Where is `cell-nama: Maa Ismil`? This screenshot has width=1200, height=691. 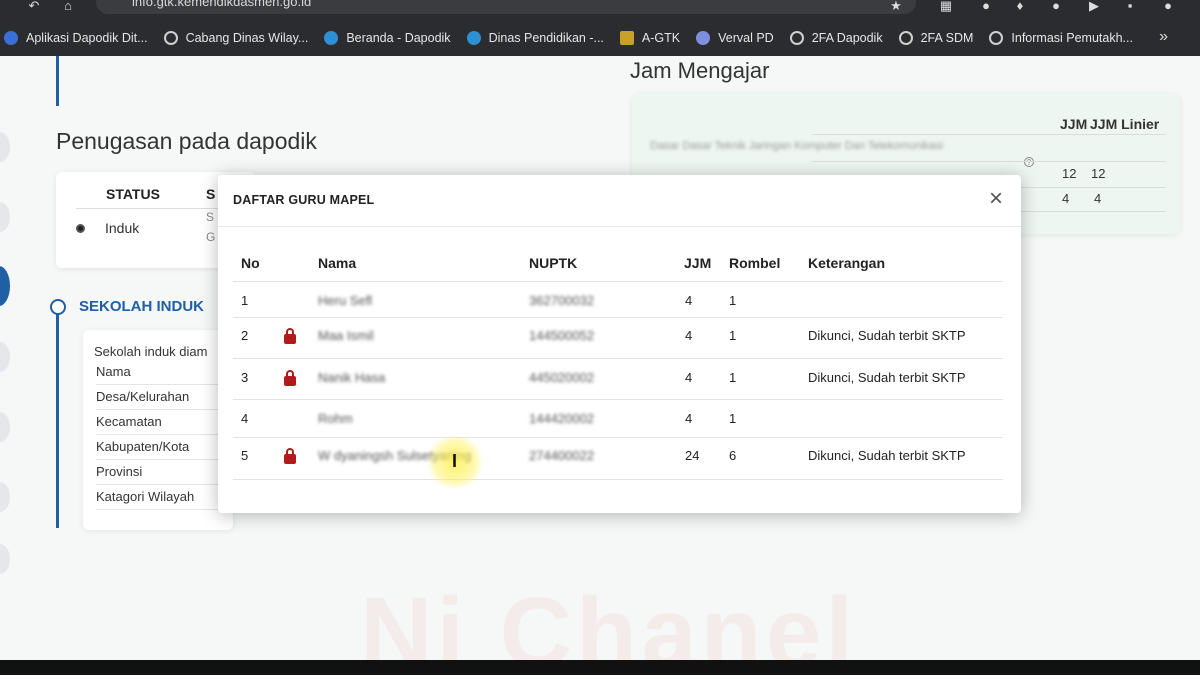
cell-nama: Maa Ismil is located at coordinates (346, 335).